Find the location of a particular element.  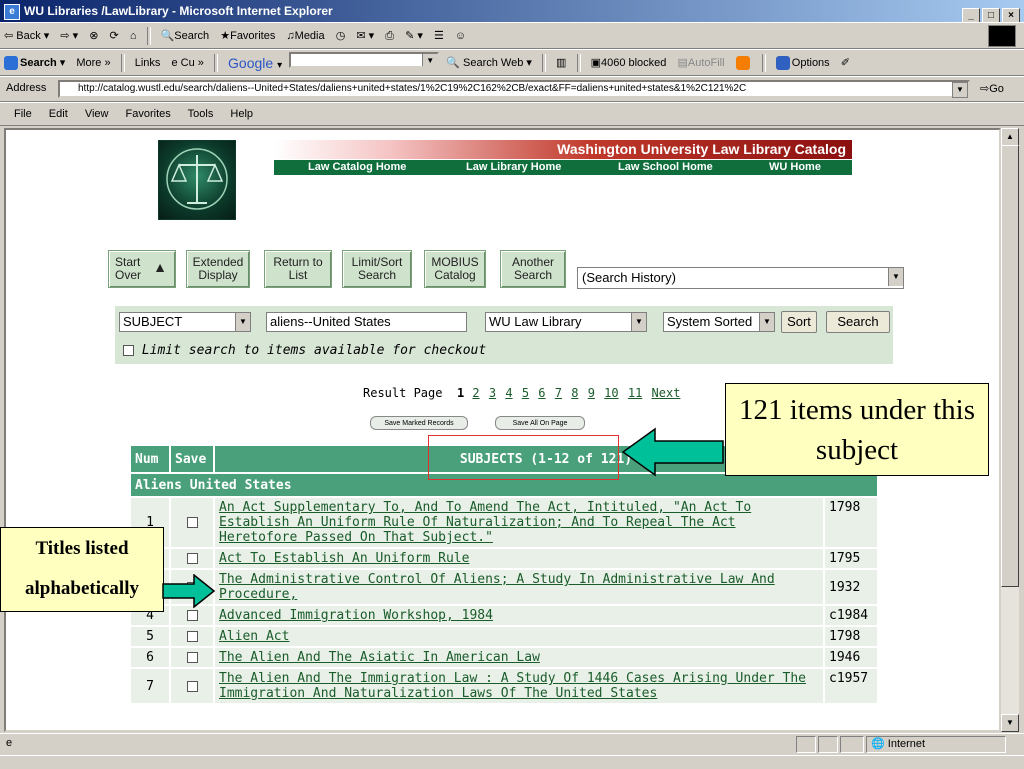

mobius-catalog-button: MOBIUS Catalog is located at coordinates (455, 269).